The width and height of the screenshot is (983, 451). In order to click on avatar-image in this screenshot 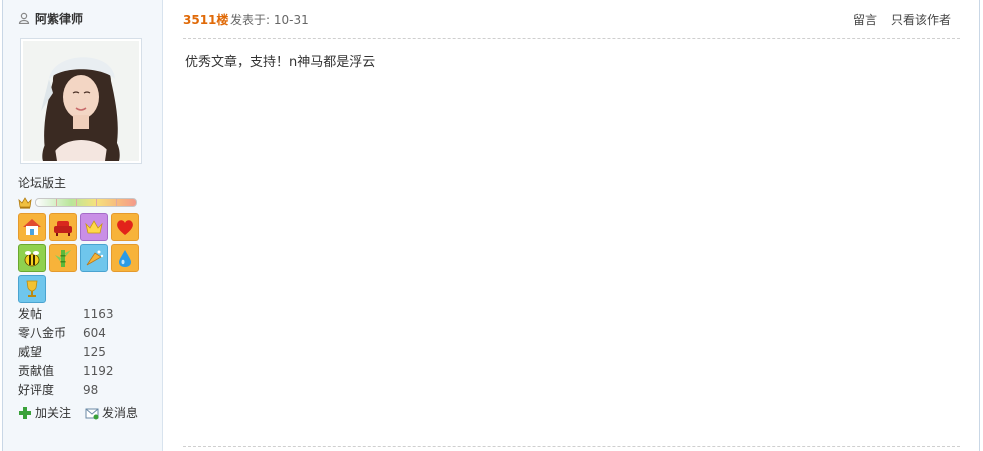, I will do `click(81, 101)`.